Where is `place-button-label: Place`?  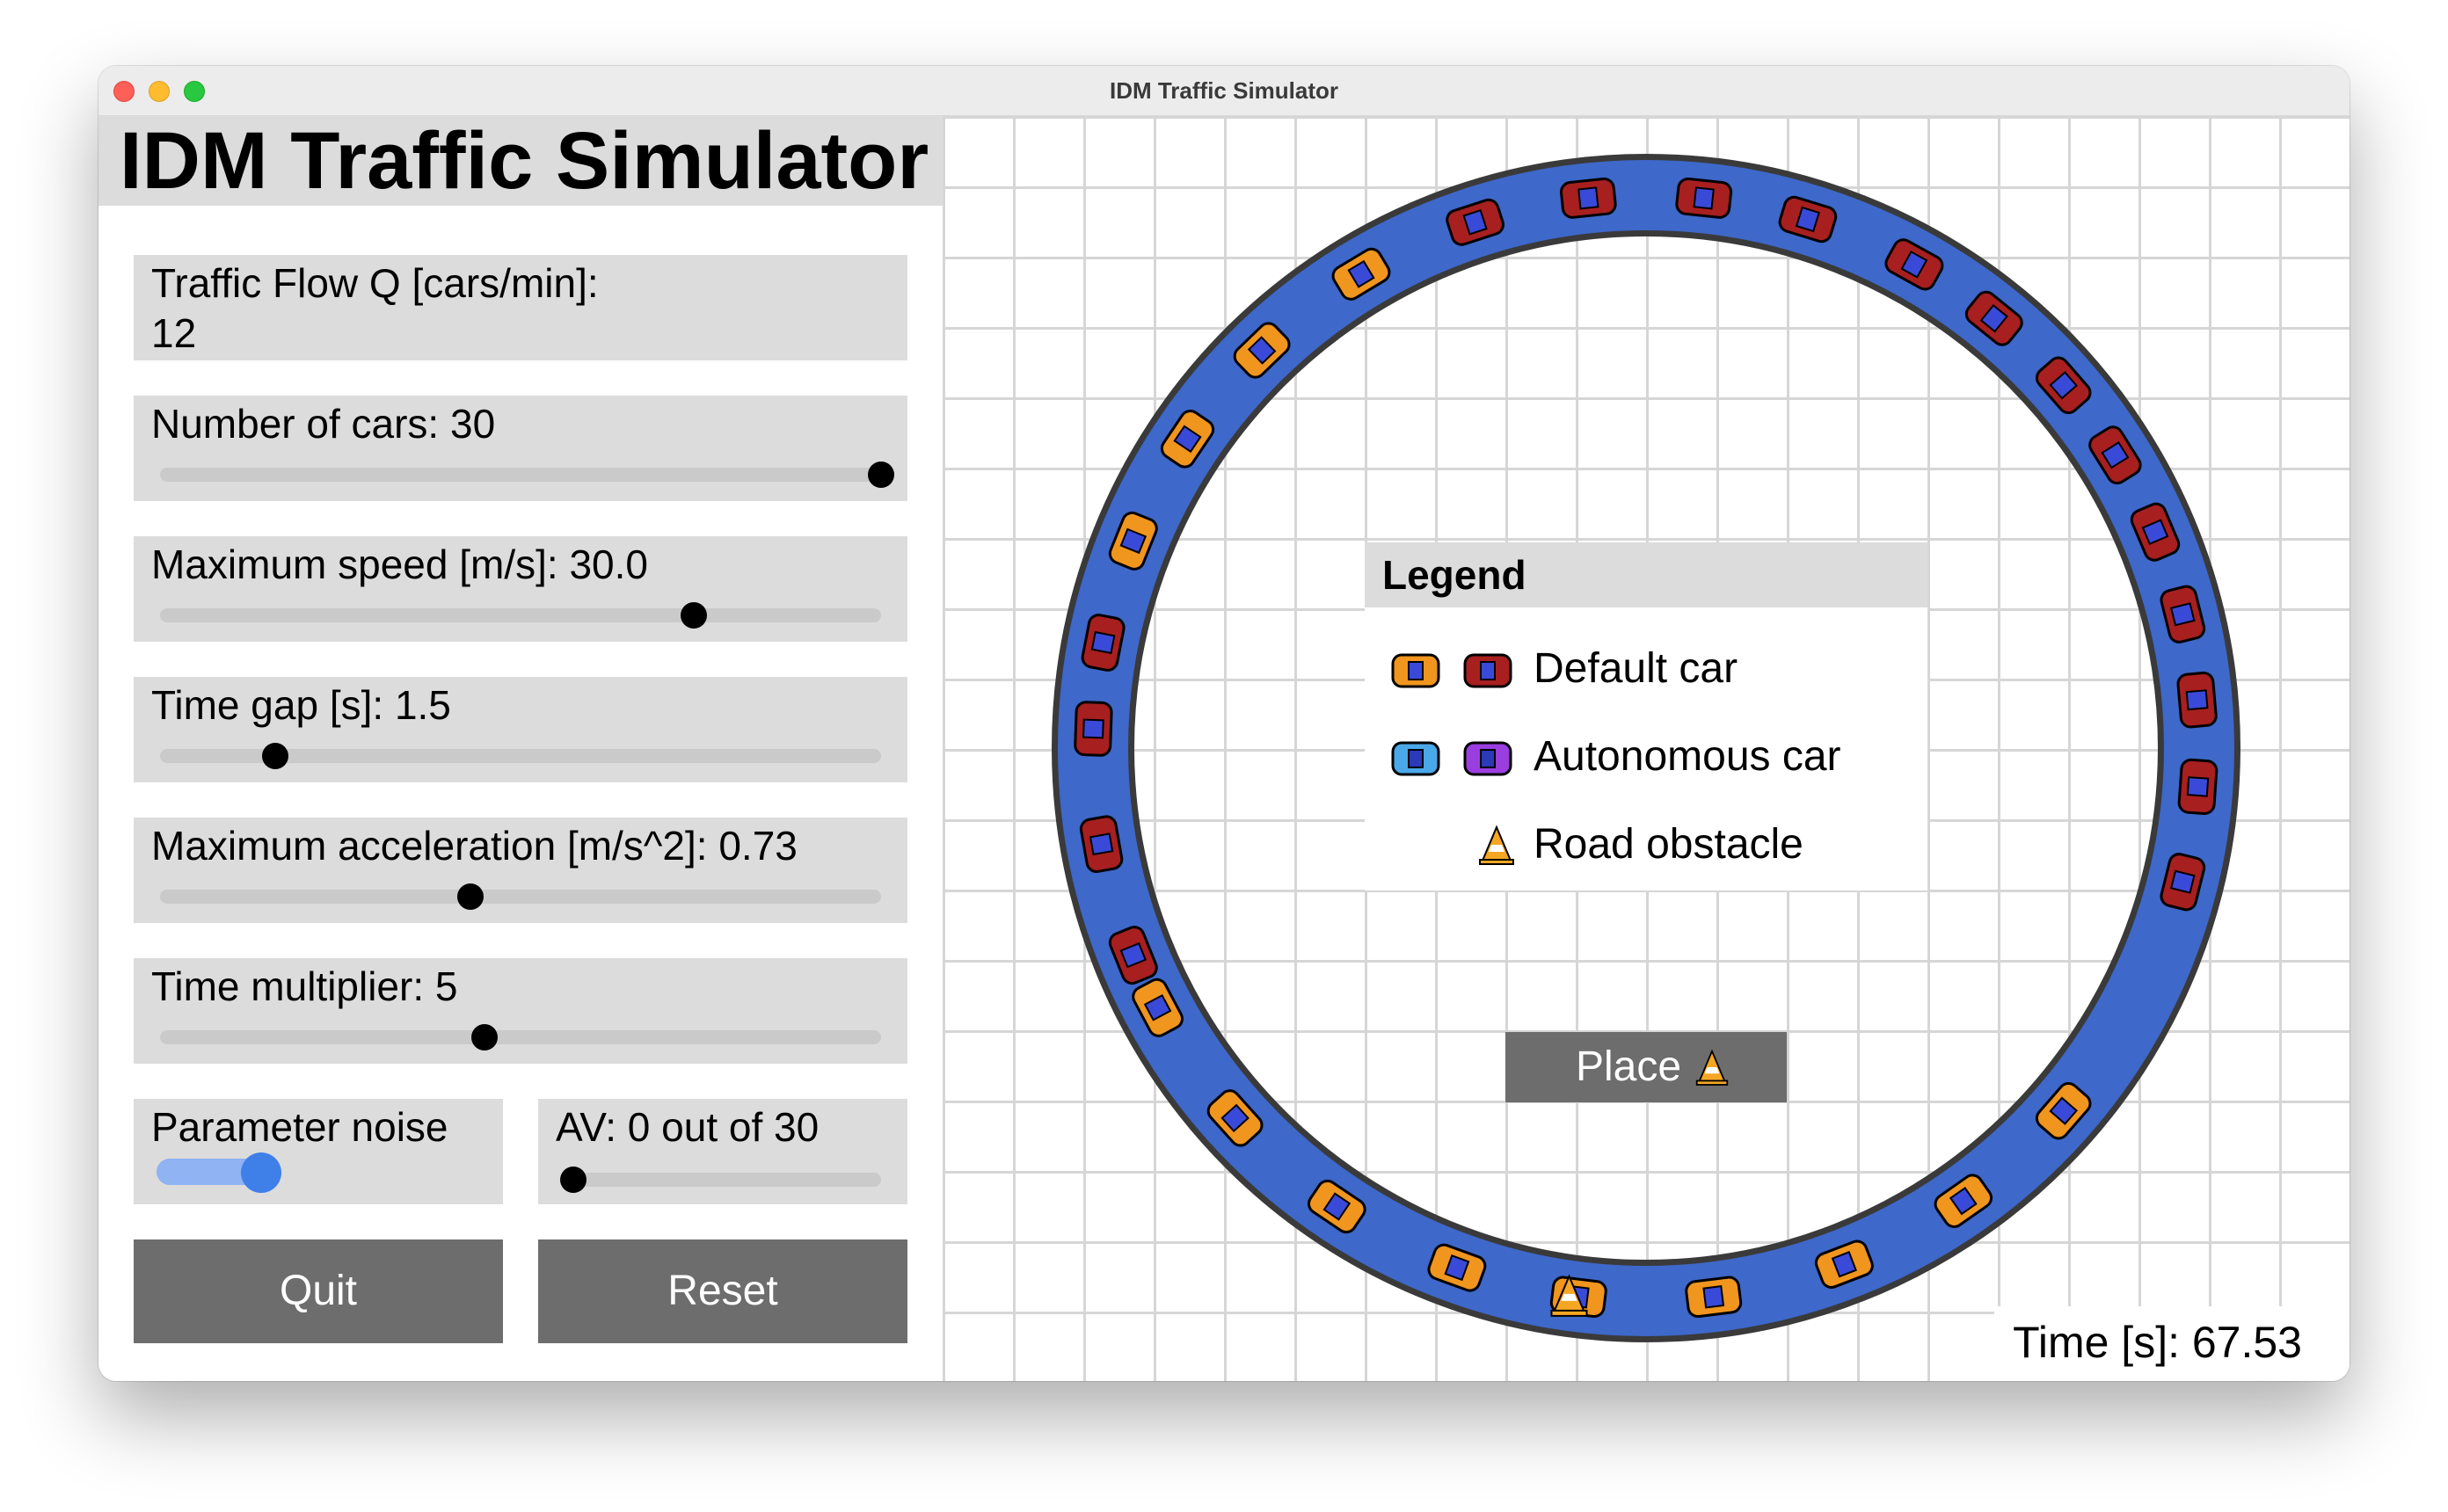 place-button-label: Place is located at coordinates (1629, 1066).